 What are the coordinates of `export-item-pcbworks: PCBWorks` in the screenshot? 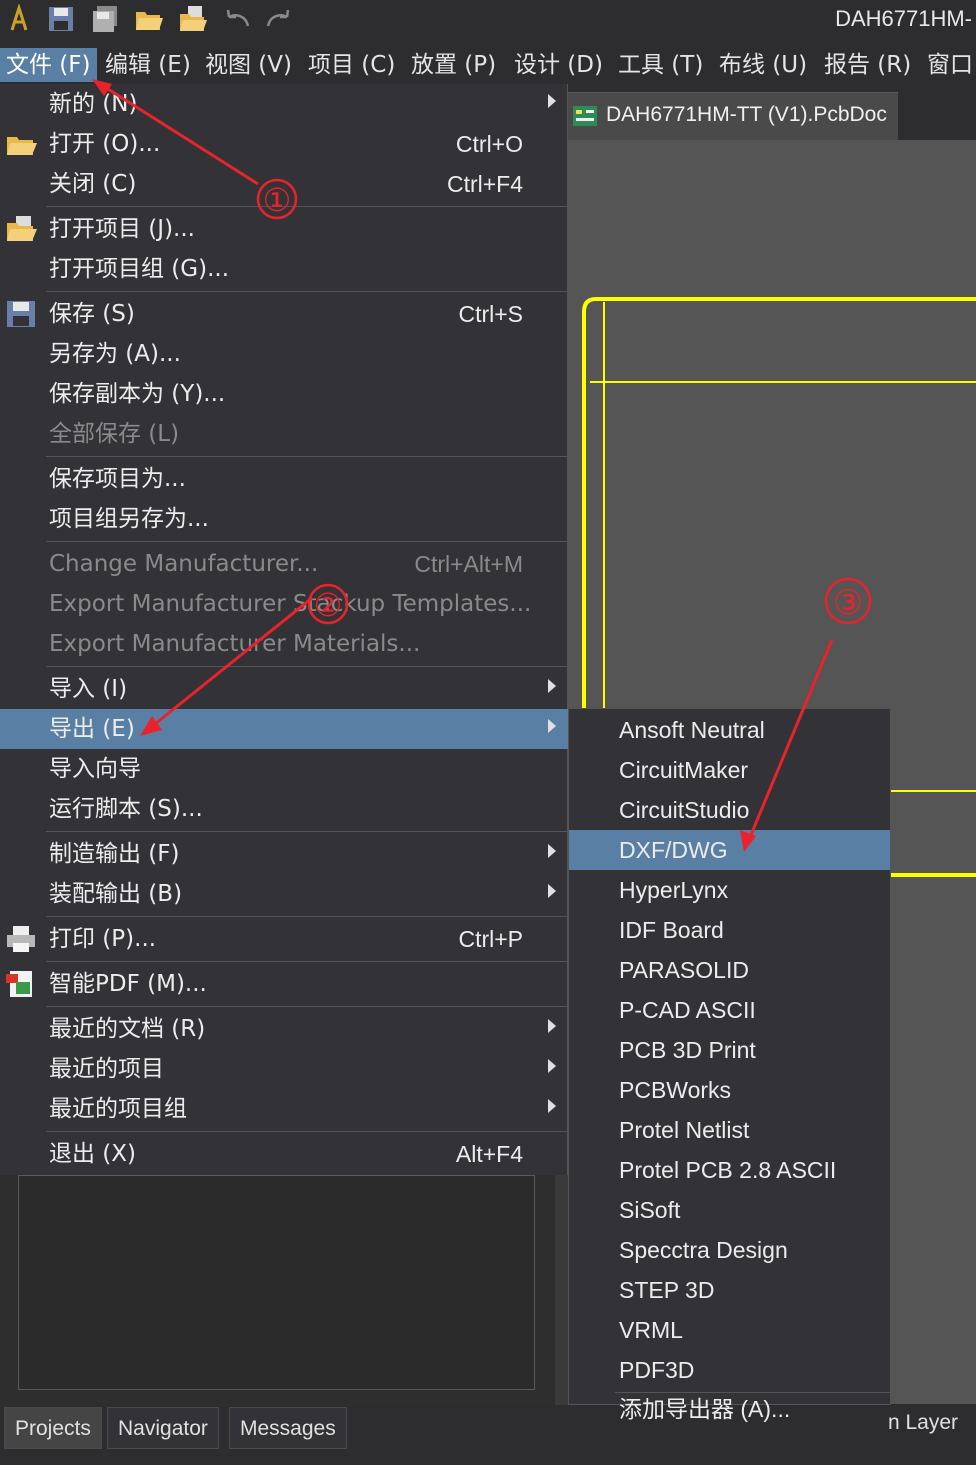 It's located at (729, 1090).